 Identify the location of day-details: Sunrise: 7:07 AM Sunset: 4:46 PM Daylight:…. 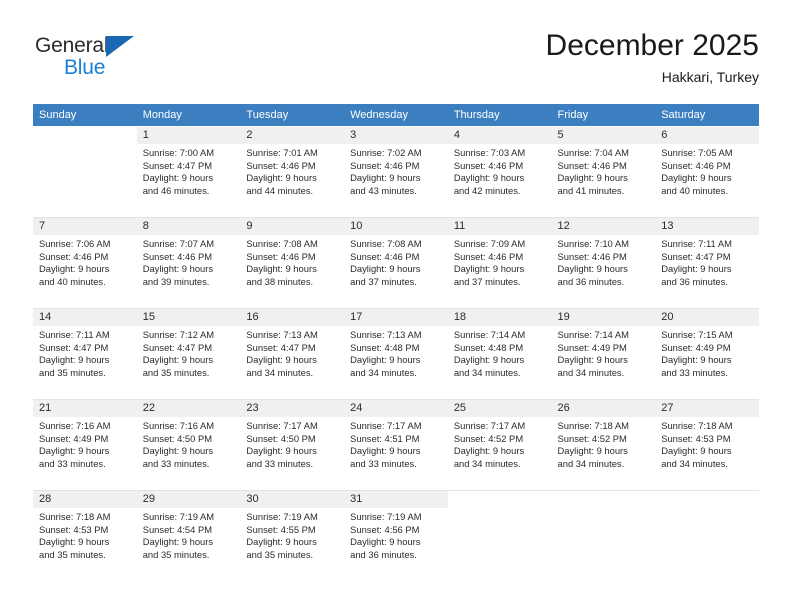
(189, 261).